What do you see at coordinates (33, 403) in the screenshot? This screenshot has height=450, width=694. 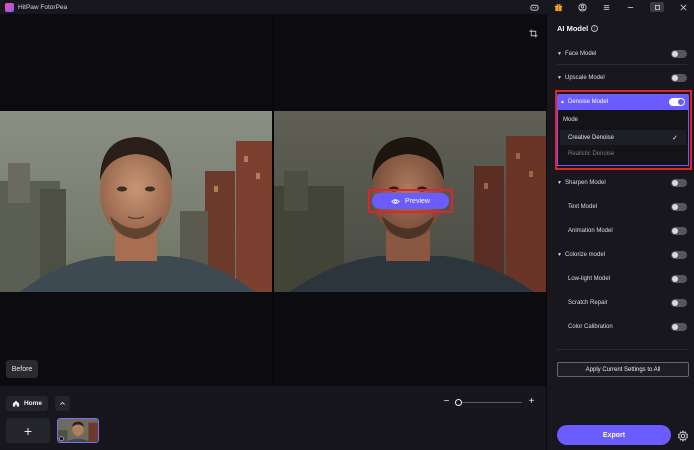 I see `home-label: Home` at bounding box center [33, 403].